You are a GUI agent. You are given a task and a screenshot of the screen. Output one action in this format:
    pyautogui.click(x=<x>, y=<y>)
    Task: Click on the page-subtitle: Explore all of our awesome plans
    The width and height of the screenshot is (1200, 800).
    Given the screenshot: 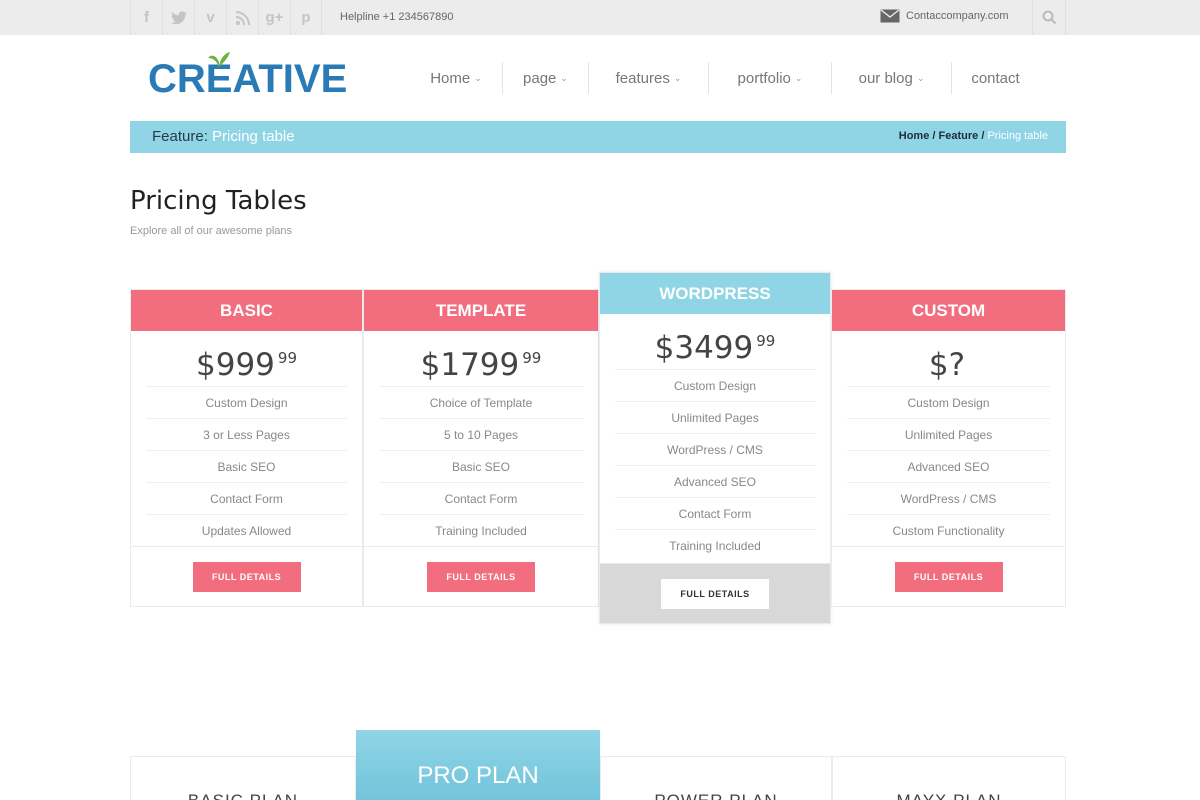 What is the action you would take?
    pyautogui.click(x=211, y=231)
    